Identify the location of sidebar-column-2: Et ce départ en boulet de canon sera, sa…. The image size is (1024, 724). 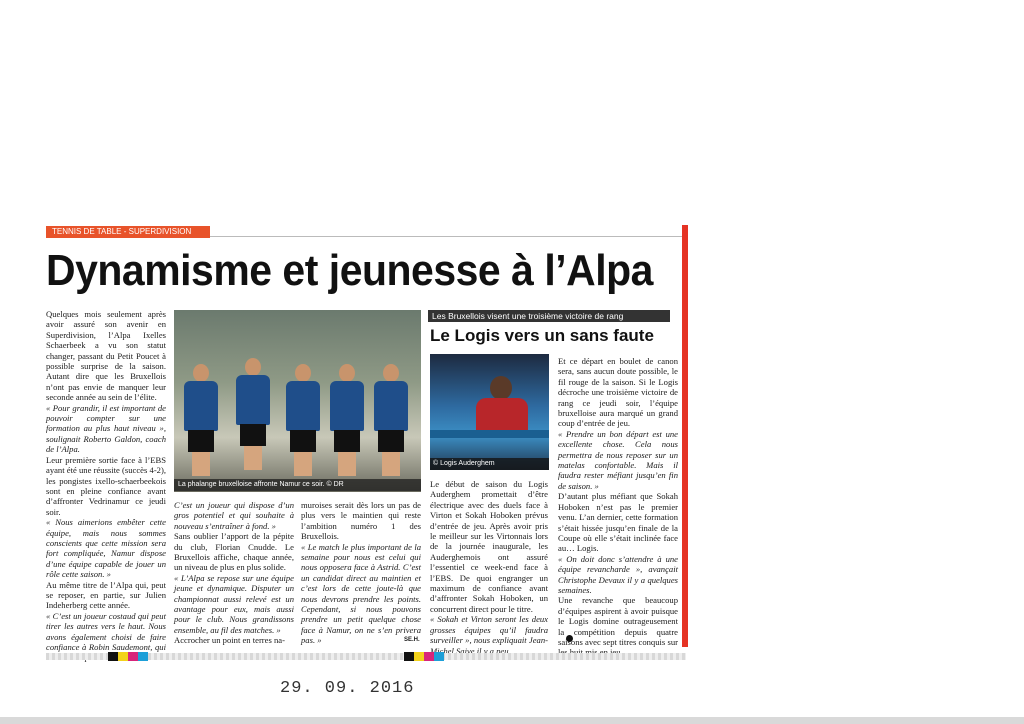
(618, 507).